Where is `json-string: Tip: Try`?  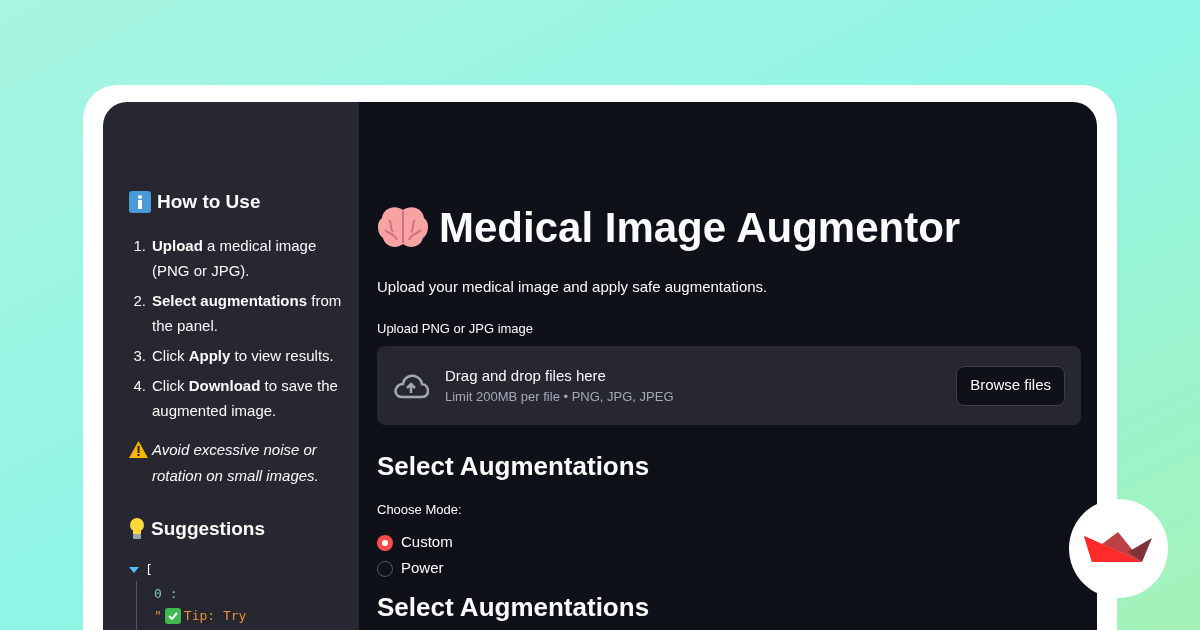
json-string: Tip: Try is located at coordinates (215, 616).